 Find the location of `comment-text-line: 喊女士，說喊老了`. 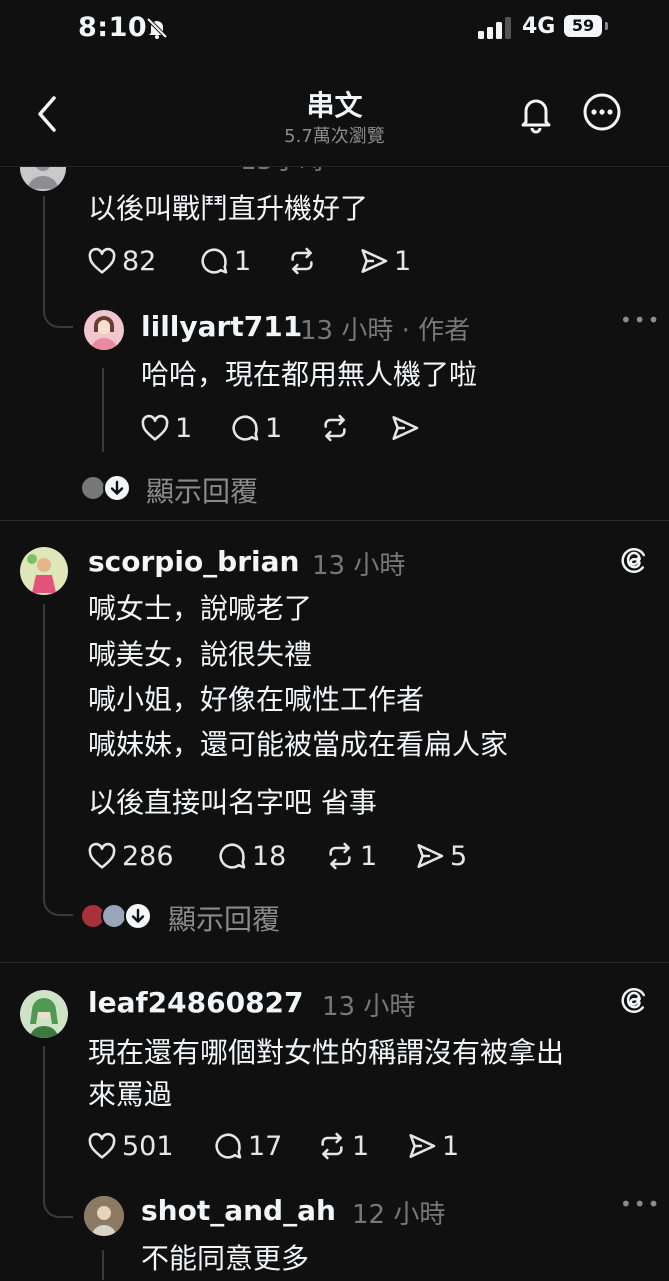

comment-text-line: 喊女士，說喊老了 is located at coordinates (200, 608).